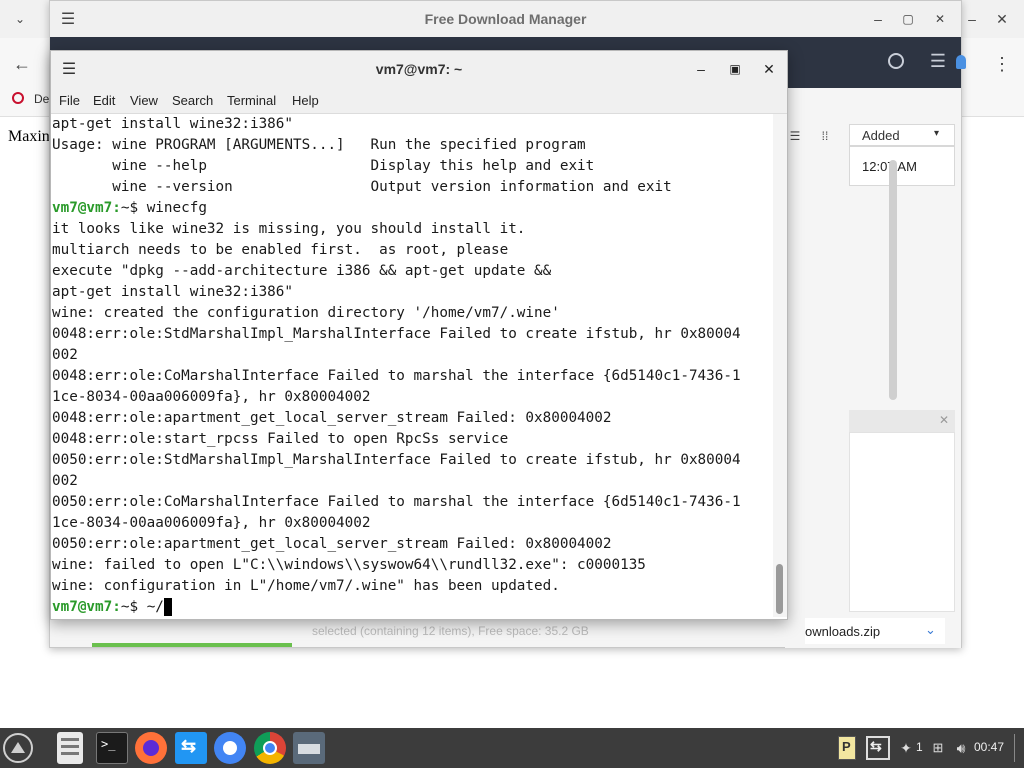  Describe the element at coordinates (230, 748) in the screenshot. I see `chromium-icon` at that location.